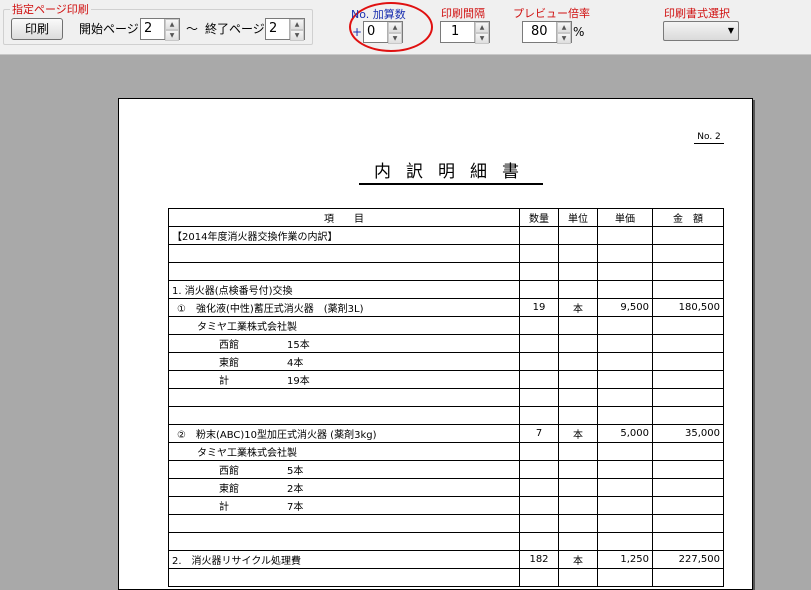 The height and width of the screenshot is (590, 811). I want to click on row-item-text: 計, so click(224, 381).